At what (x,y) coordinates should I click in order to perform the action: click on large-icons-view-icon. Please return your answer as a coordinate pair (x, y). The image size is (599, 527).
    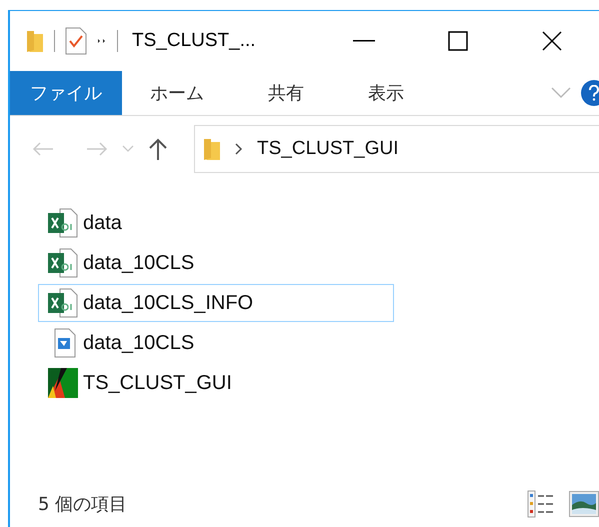
    Looking at the image, I should click on (584, 504).